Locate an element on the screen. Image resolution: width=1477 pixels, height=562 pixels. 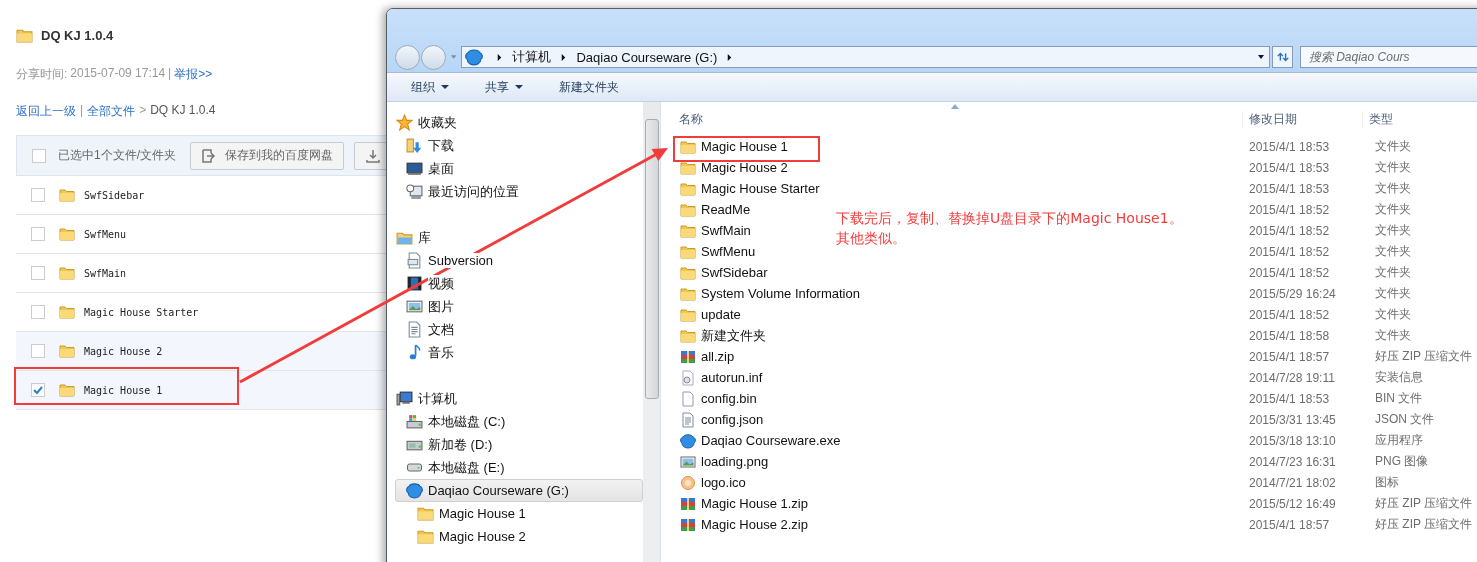
toolbar-button: 组织 is located at coordinates (430, 87).